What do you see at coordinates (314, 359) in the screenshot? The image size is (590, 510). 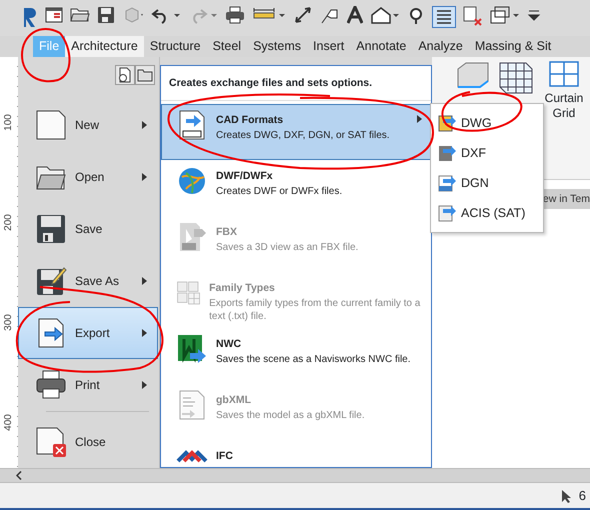 I see `option-description: Saves the scene as a Navisworks NWC file.` at bounding box center [314, 359].